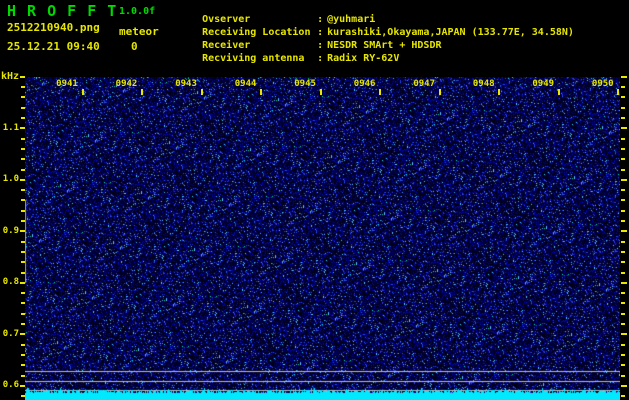 This screenshot has width=629, height=400. Describe the element at coordinates (62, 11) in the screenshot. I see `app-title: H R O F F T` at that location.